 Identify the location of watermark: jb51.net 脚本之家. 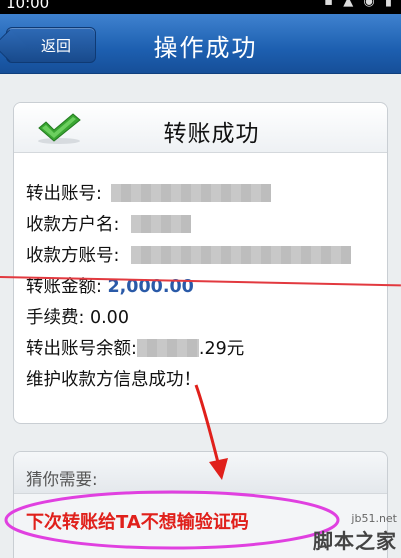
(355, 533).